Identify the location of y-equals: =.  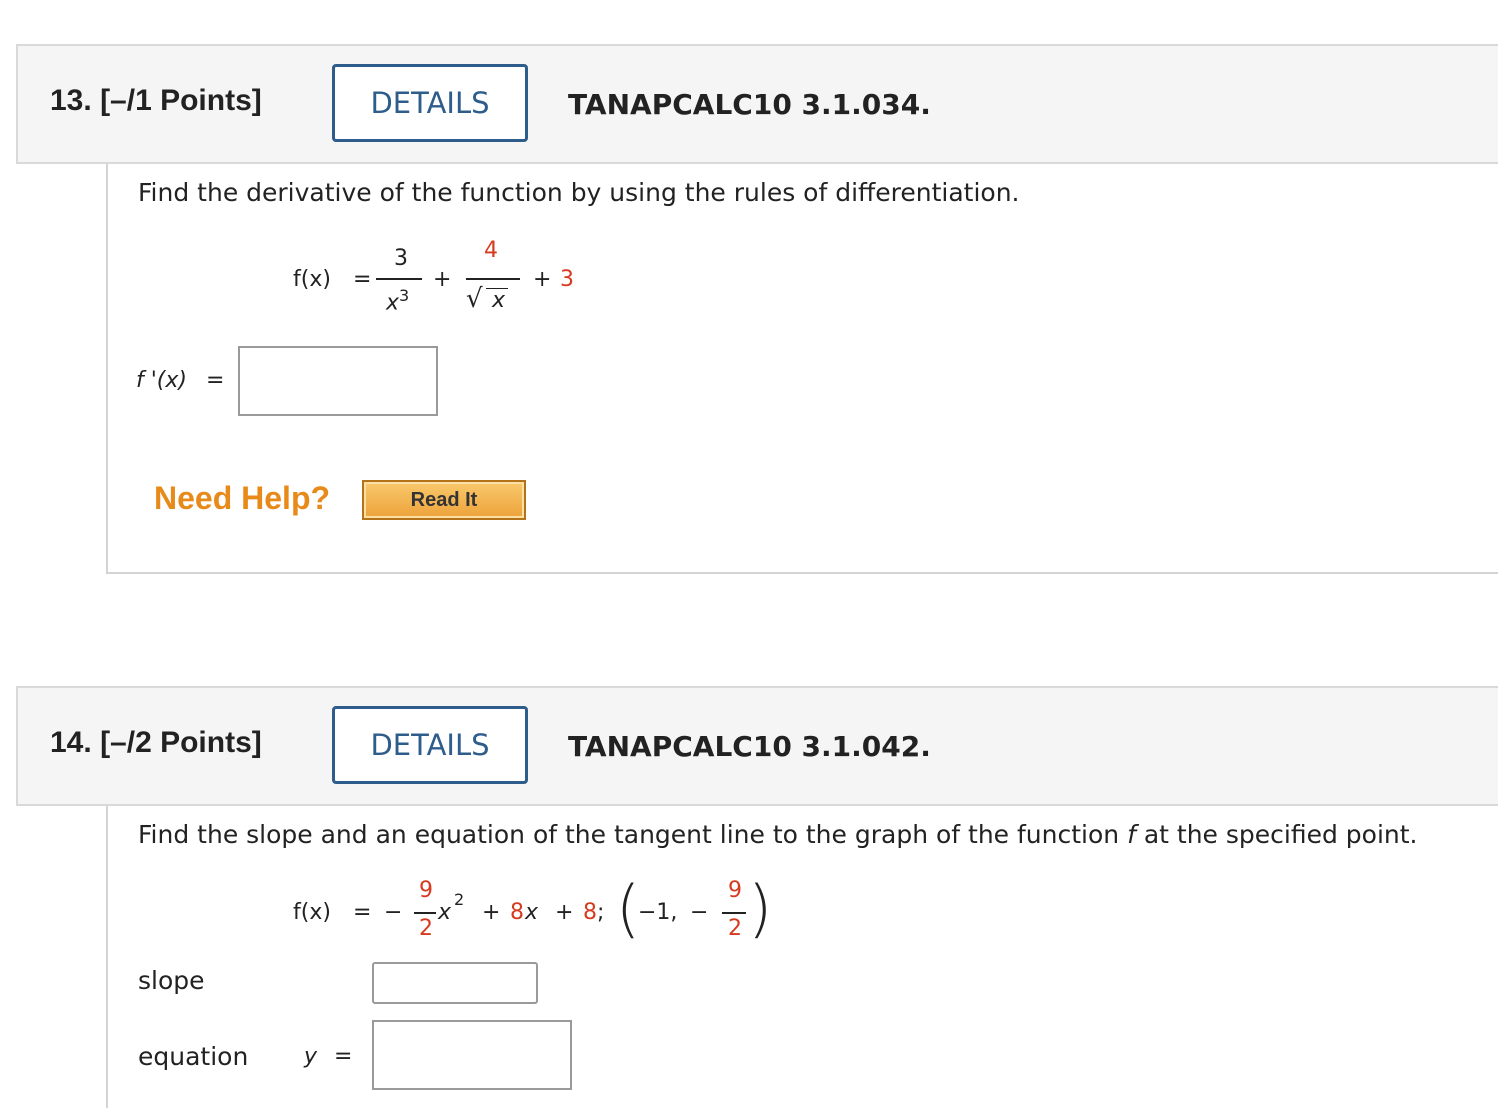
(343, 1056).